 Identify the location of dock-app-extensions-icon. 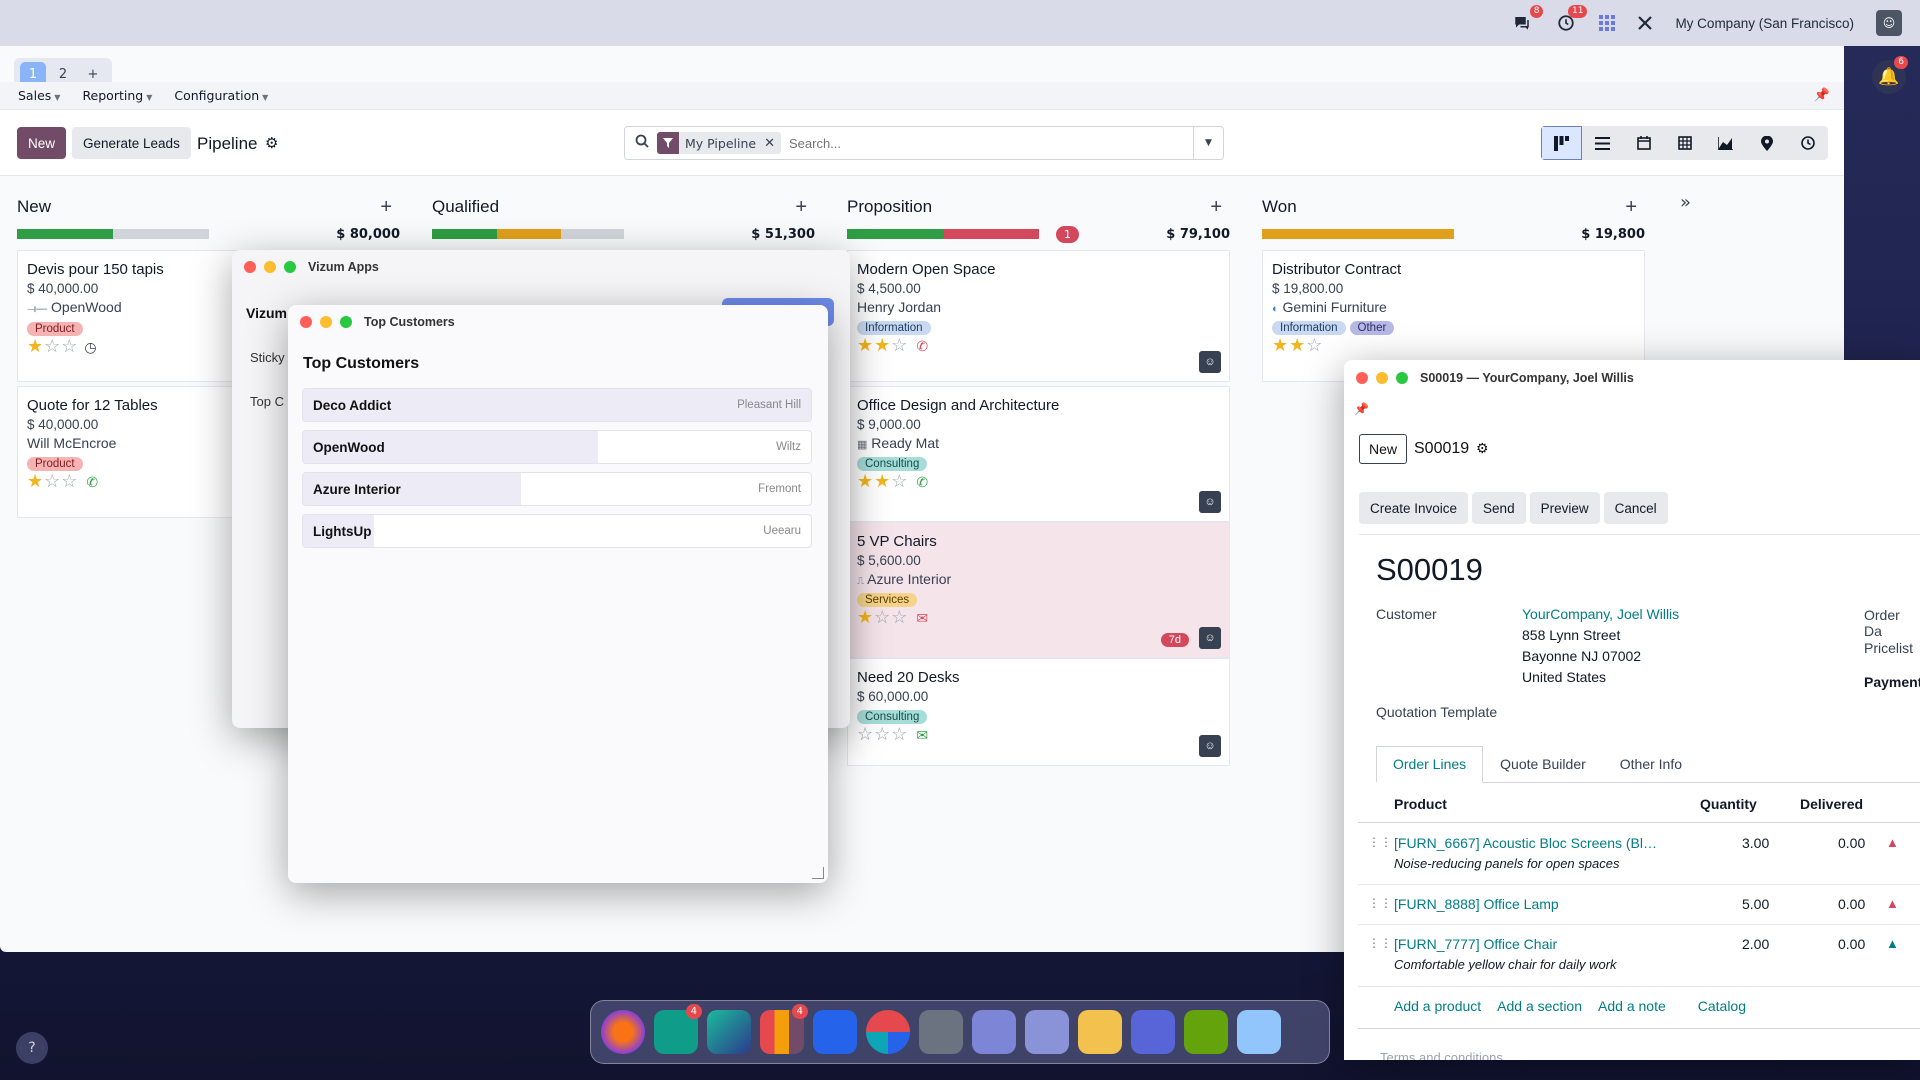
(1206, 1032).